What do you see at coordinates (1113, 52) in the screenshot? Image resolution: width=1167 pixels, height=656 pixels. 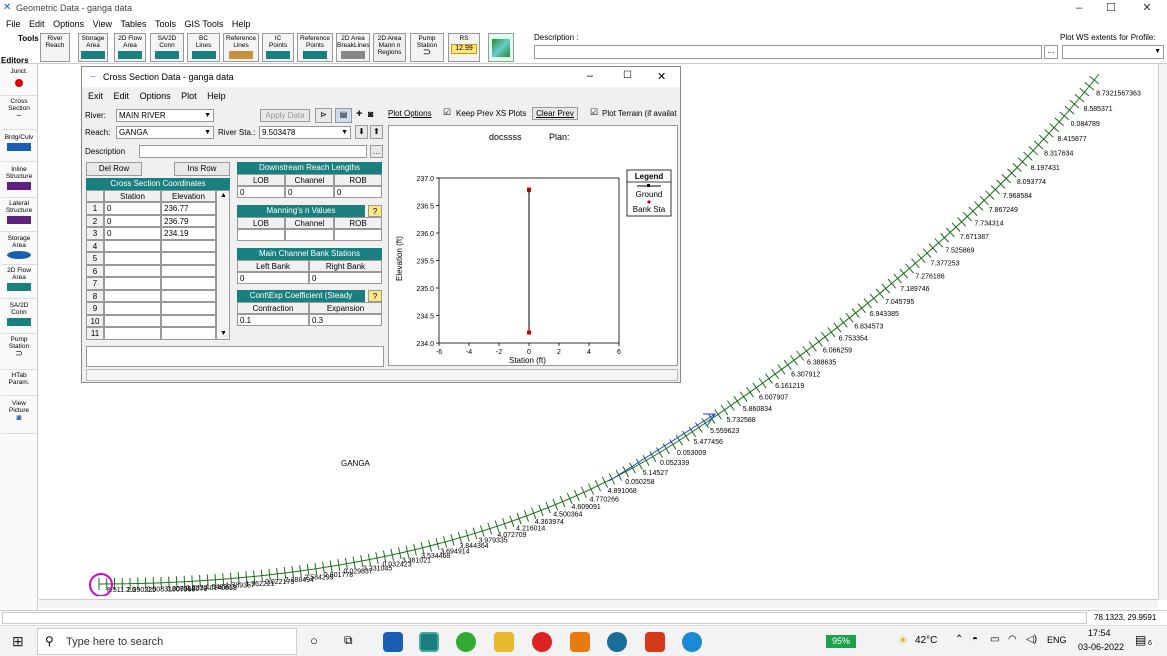 I see `plot-ws-select` at bounding box center [1113, 52].